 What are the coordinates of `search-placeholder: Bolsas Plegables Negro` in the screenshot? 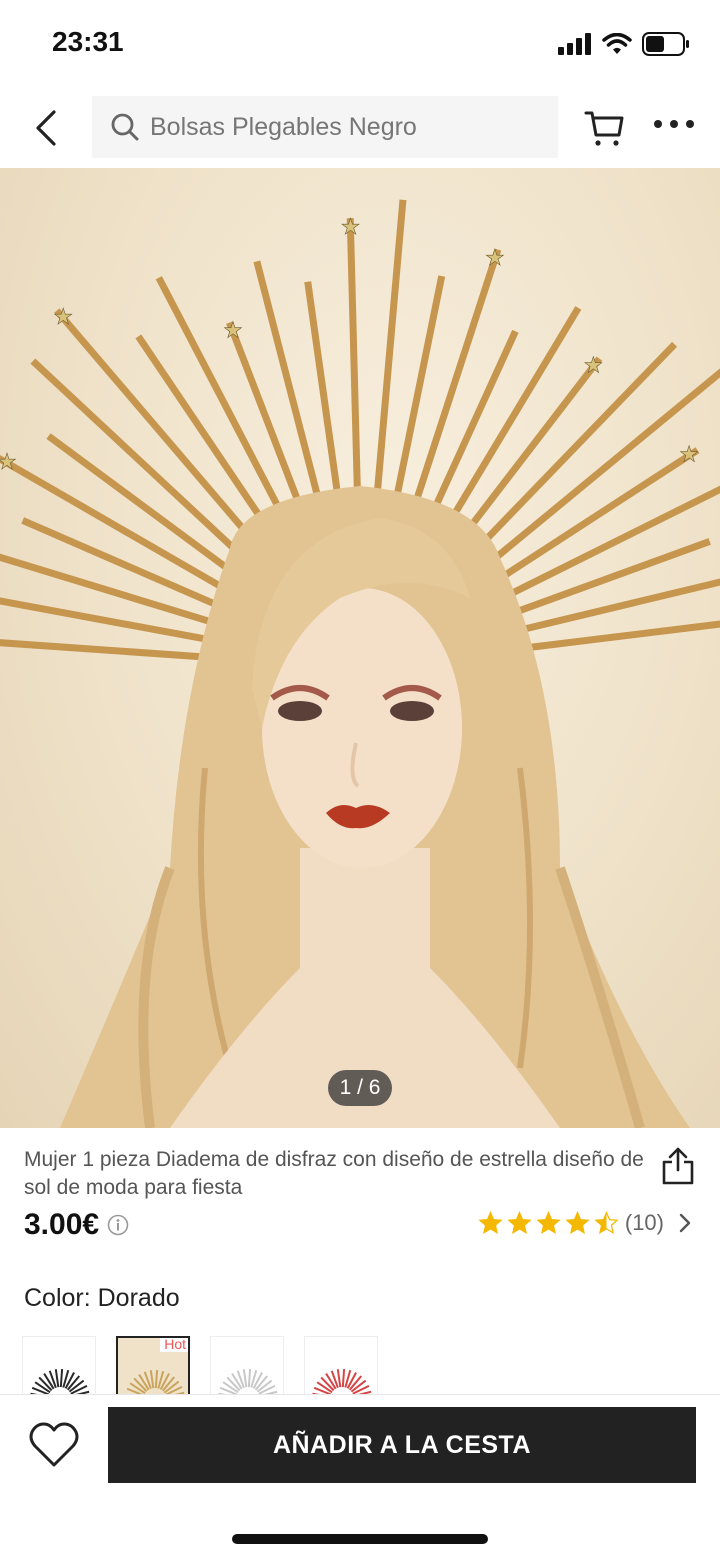 It's located at (283, 126).